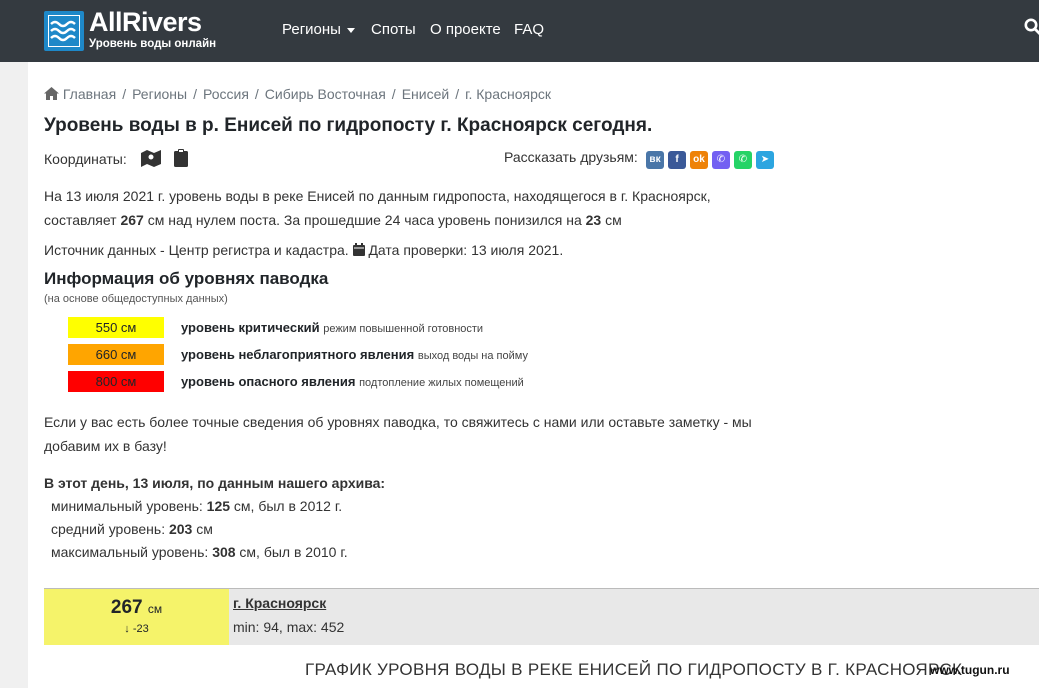 Image resolution: width=1039 pixels, height=688 pixels. Describe the element at coordinates (765, 160) in the screenshot. I see `telegram-share-icon: ➤` at that location.